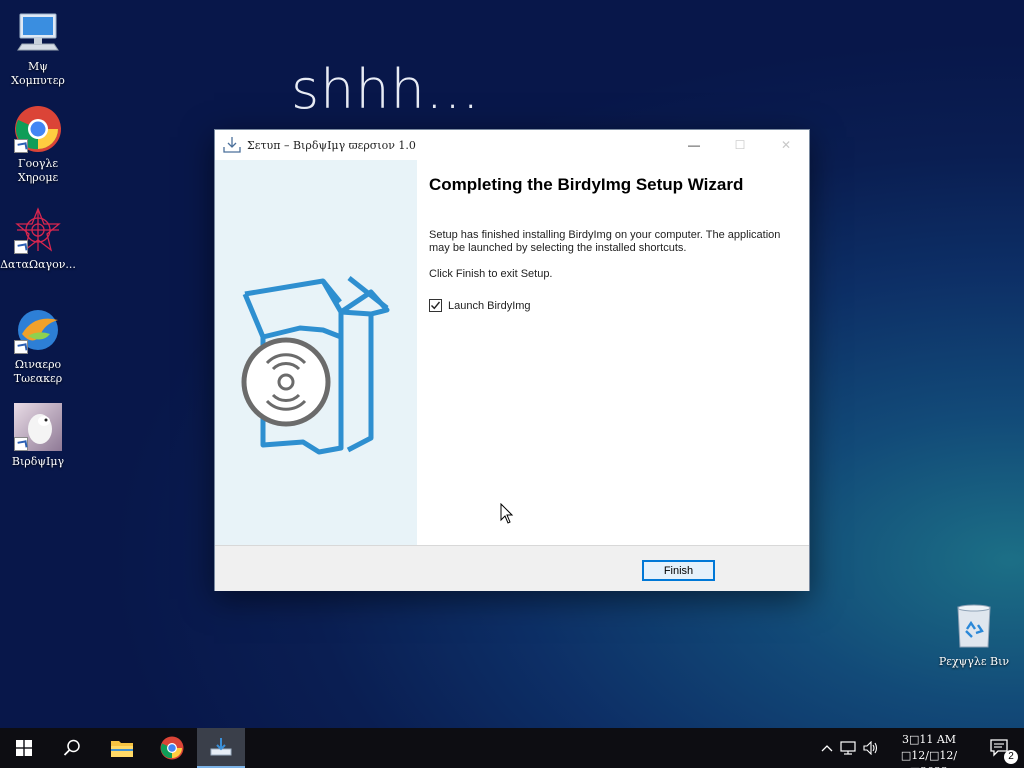 The height and width of the screenshot is (768, 1024). Describe the element at coordinates (38, 371) in the screenshot. I see `desktop-icon-label: Ωιναερο Τωεακερ` at that location.